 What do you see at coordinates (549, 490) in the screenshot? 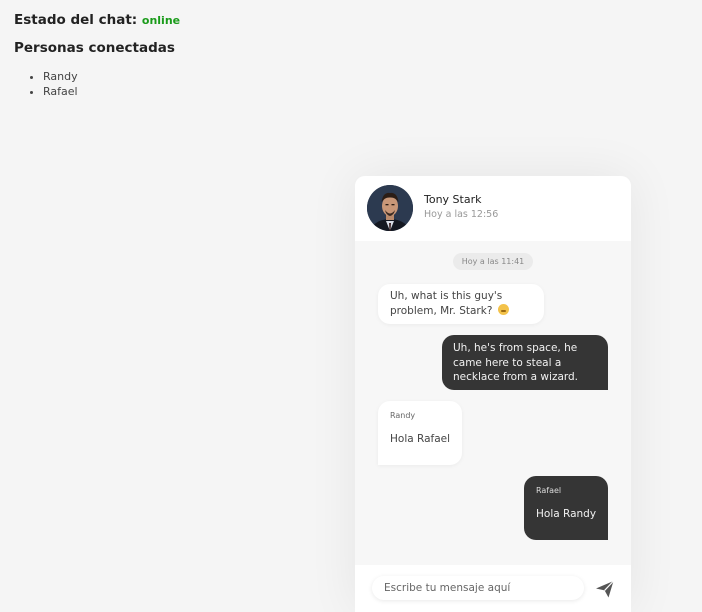
I see `message-sender: Rafael` at bounding box center [549, 490].